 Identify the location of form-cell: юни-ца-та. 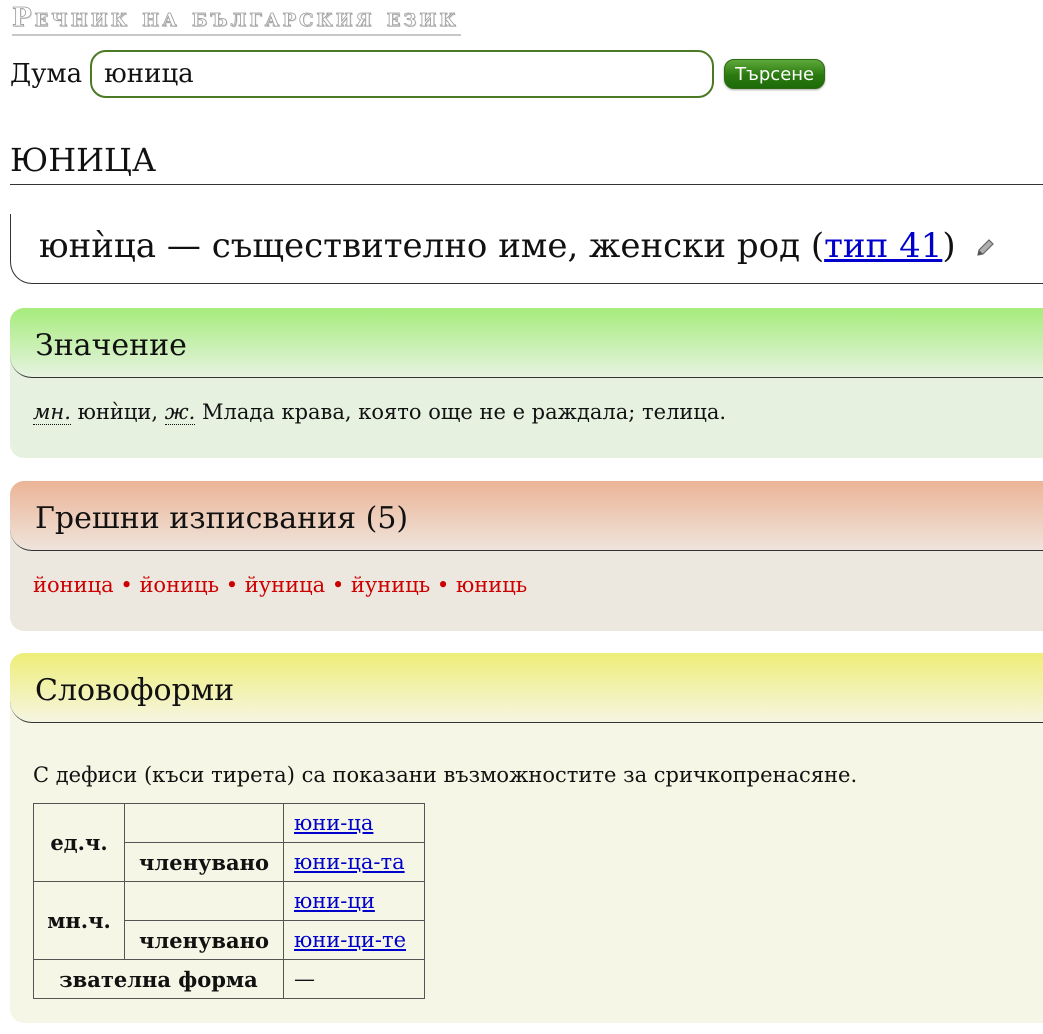
(354, 862).